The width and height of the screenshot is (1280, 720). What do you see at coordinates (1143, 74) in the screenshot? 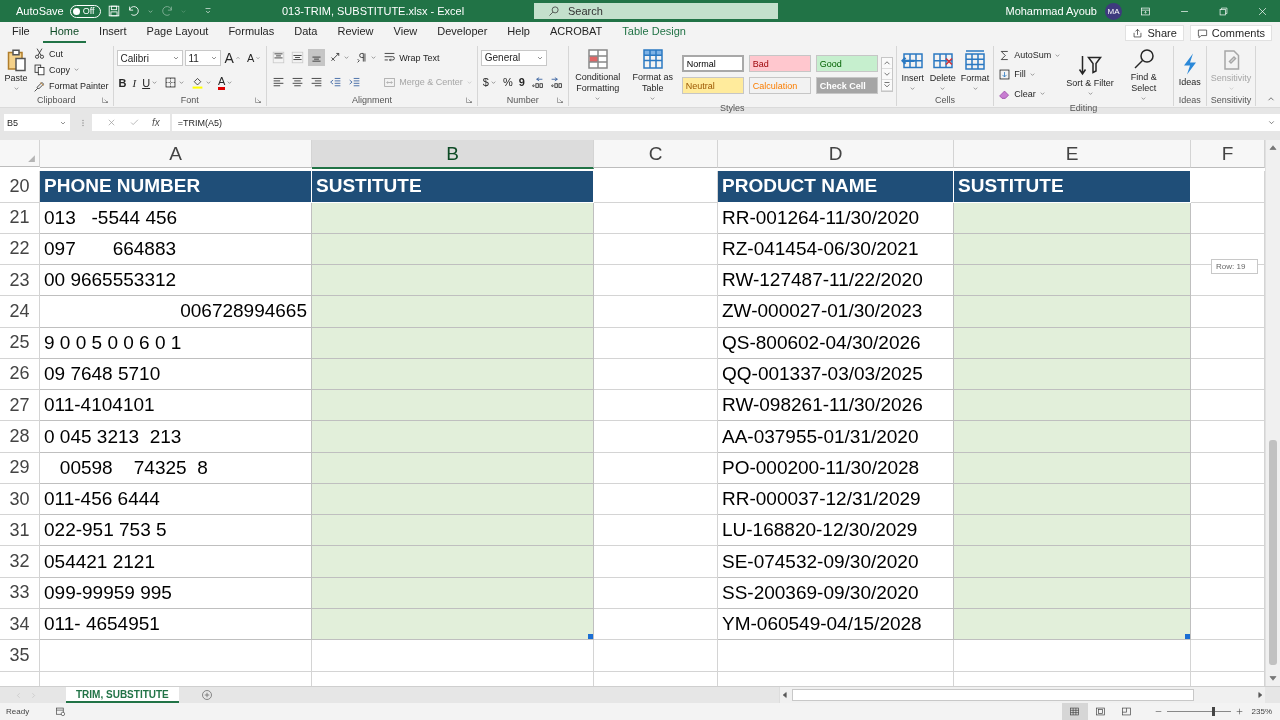
I see `find-select-button: Find & Select` at bounding box center [1143, 74].